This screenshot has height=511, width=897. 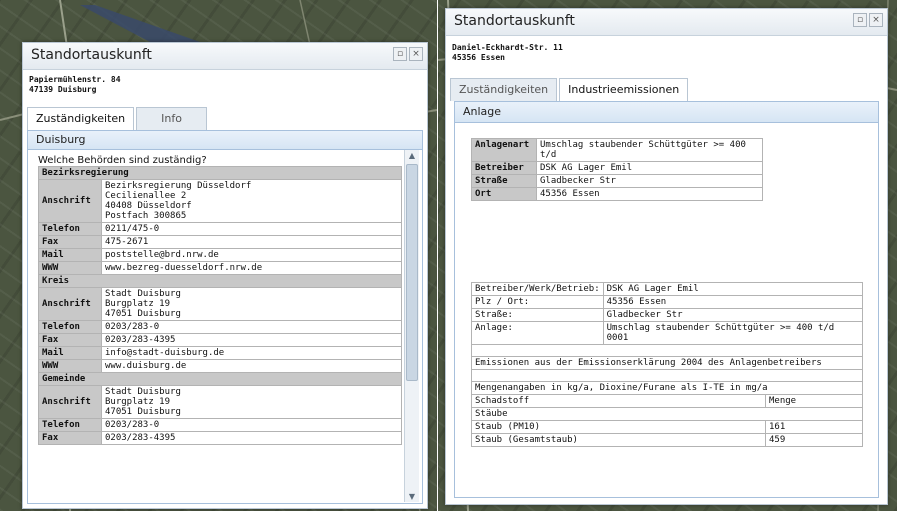 I want to click on scroll-up-icon: ▲, so click(x=412, y=155).